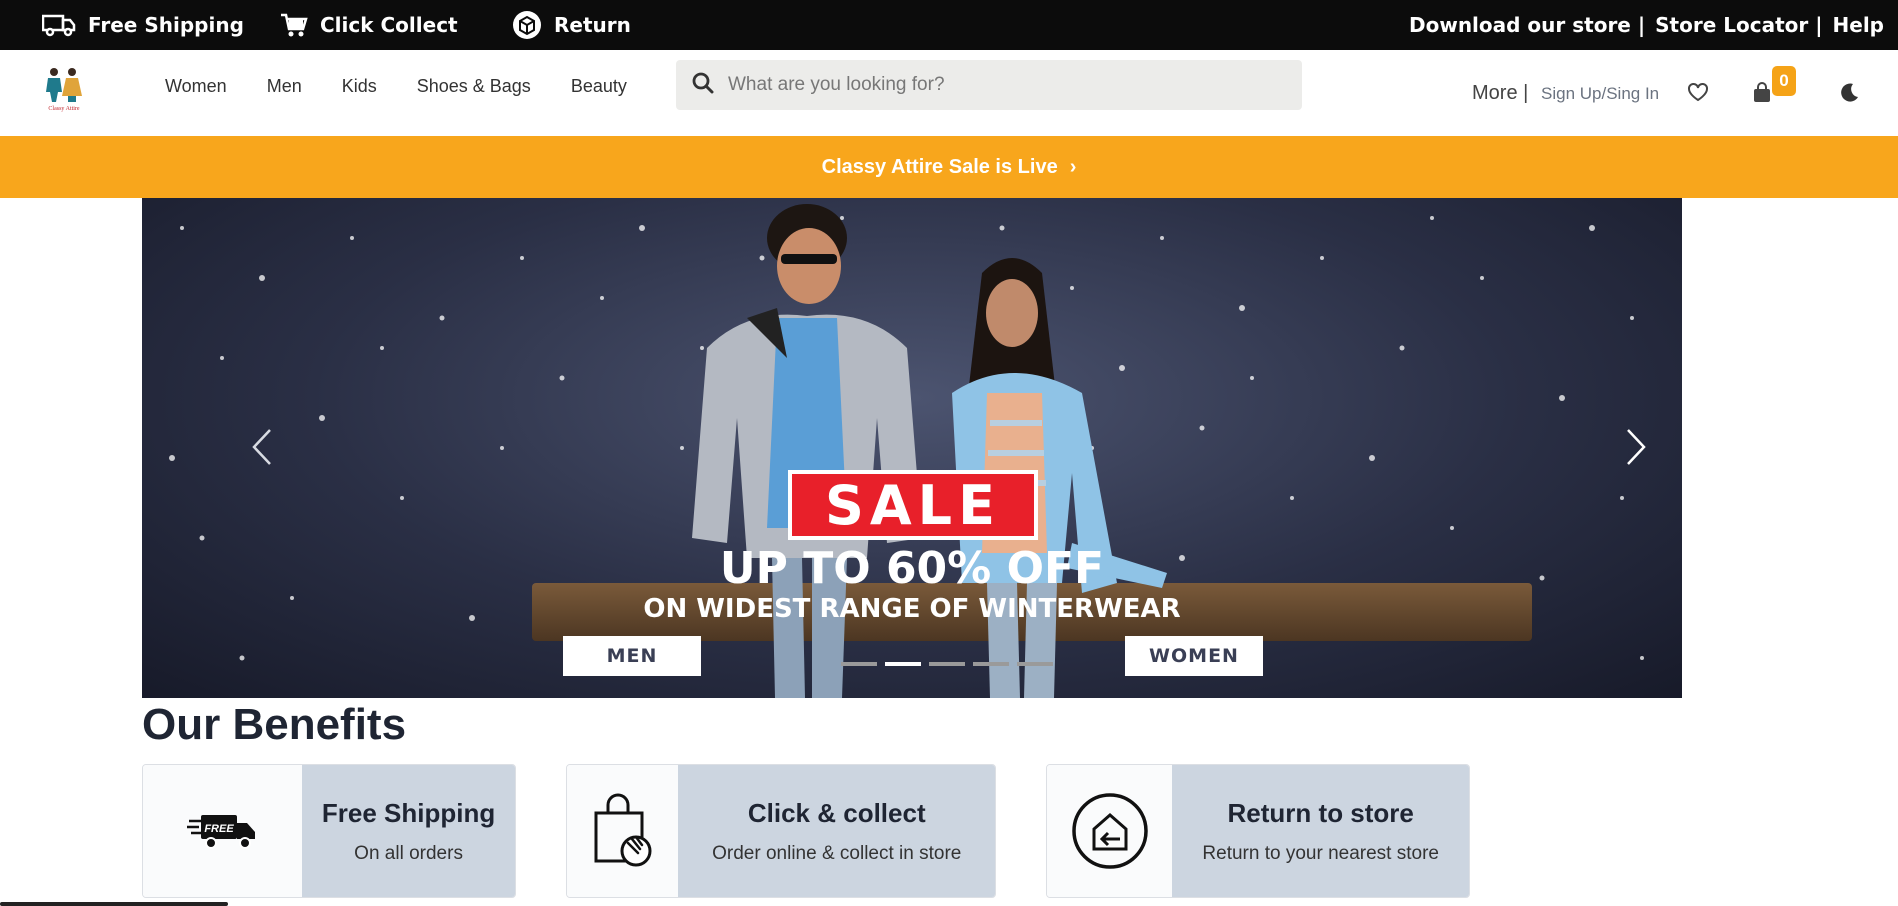  What do you see at coordinates (408, 853) in the screenshot?
I see `benefit-subtitle: On all orders` at bounding box center [408, 853].